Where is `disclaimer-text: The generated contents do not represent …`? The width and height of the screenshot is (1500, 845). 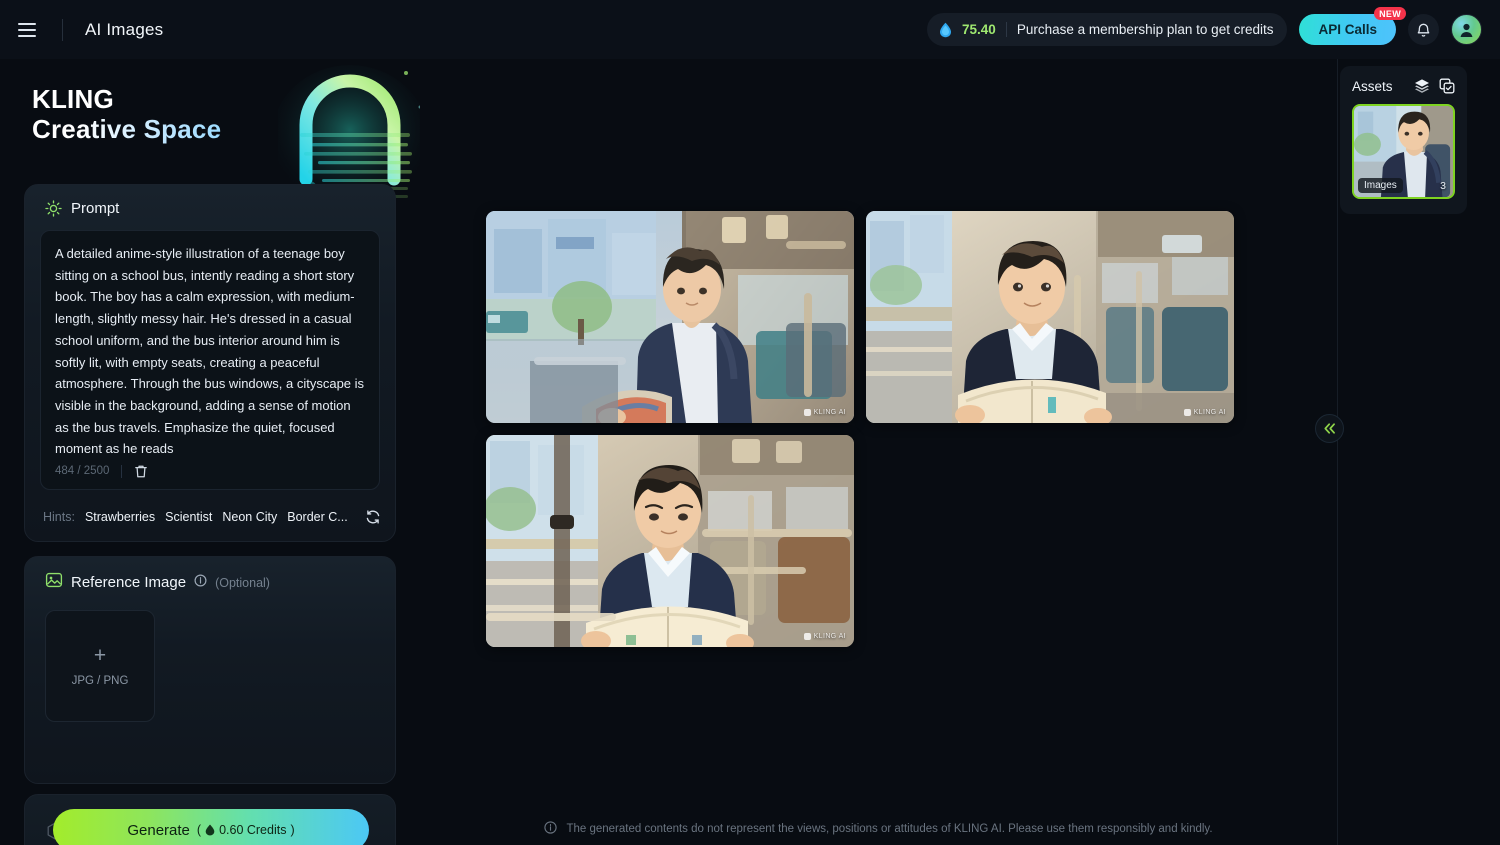
disclaimer-text: The generated contents do not represent … is located at coordinates (889, 829).